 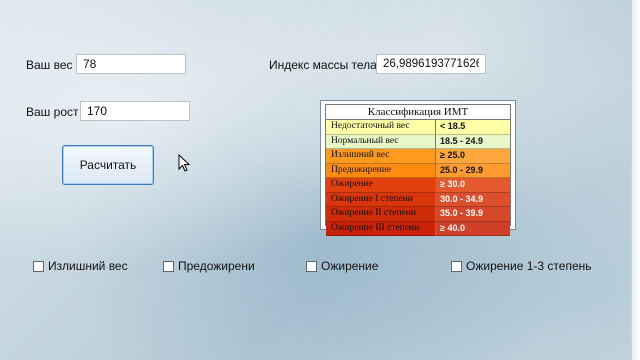 I want to click on mouse-cursor-icon, so click(x=184, y=163).